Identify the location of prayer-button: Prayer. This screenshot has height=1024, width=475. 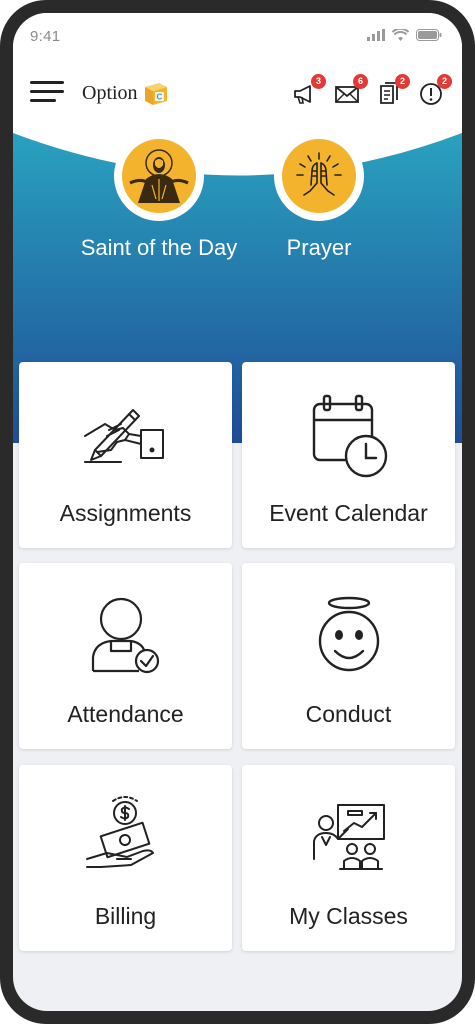
(319, 196).